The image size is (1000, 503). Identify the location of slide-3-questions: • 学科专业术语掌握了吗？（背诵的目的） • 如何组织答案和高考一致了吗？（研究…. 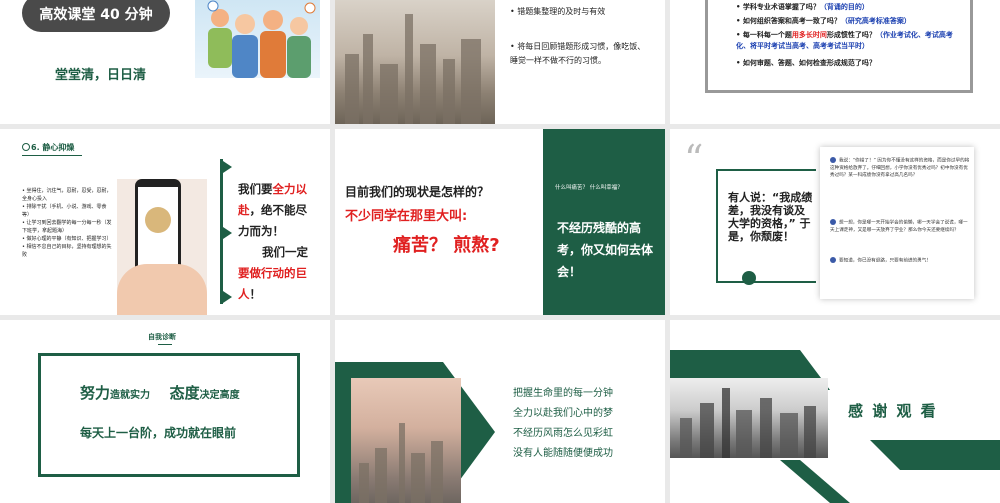
(835, 62).